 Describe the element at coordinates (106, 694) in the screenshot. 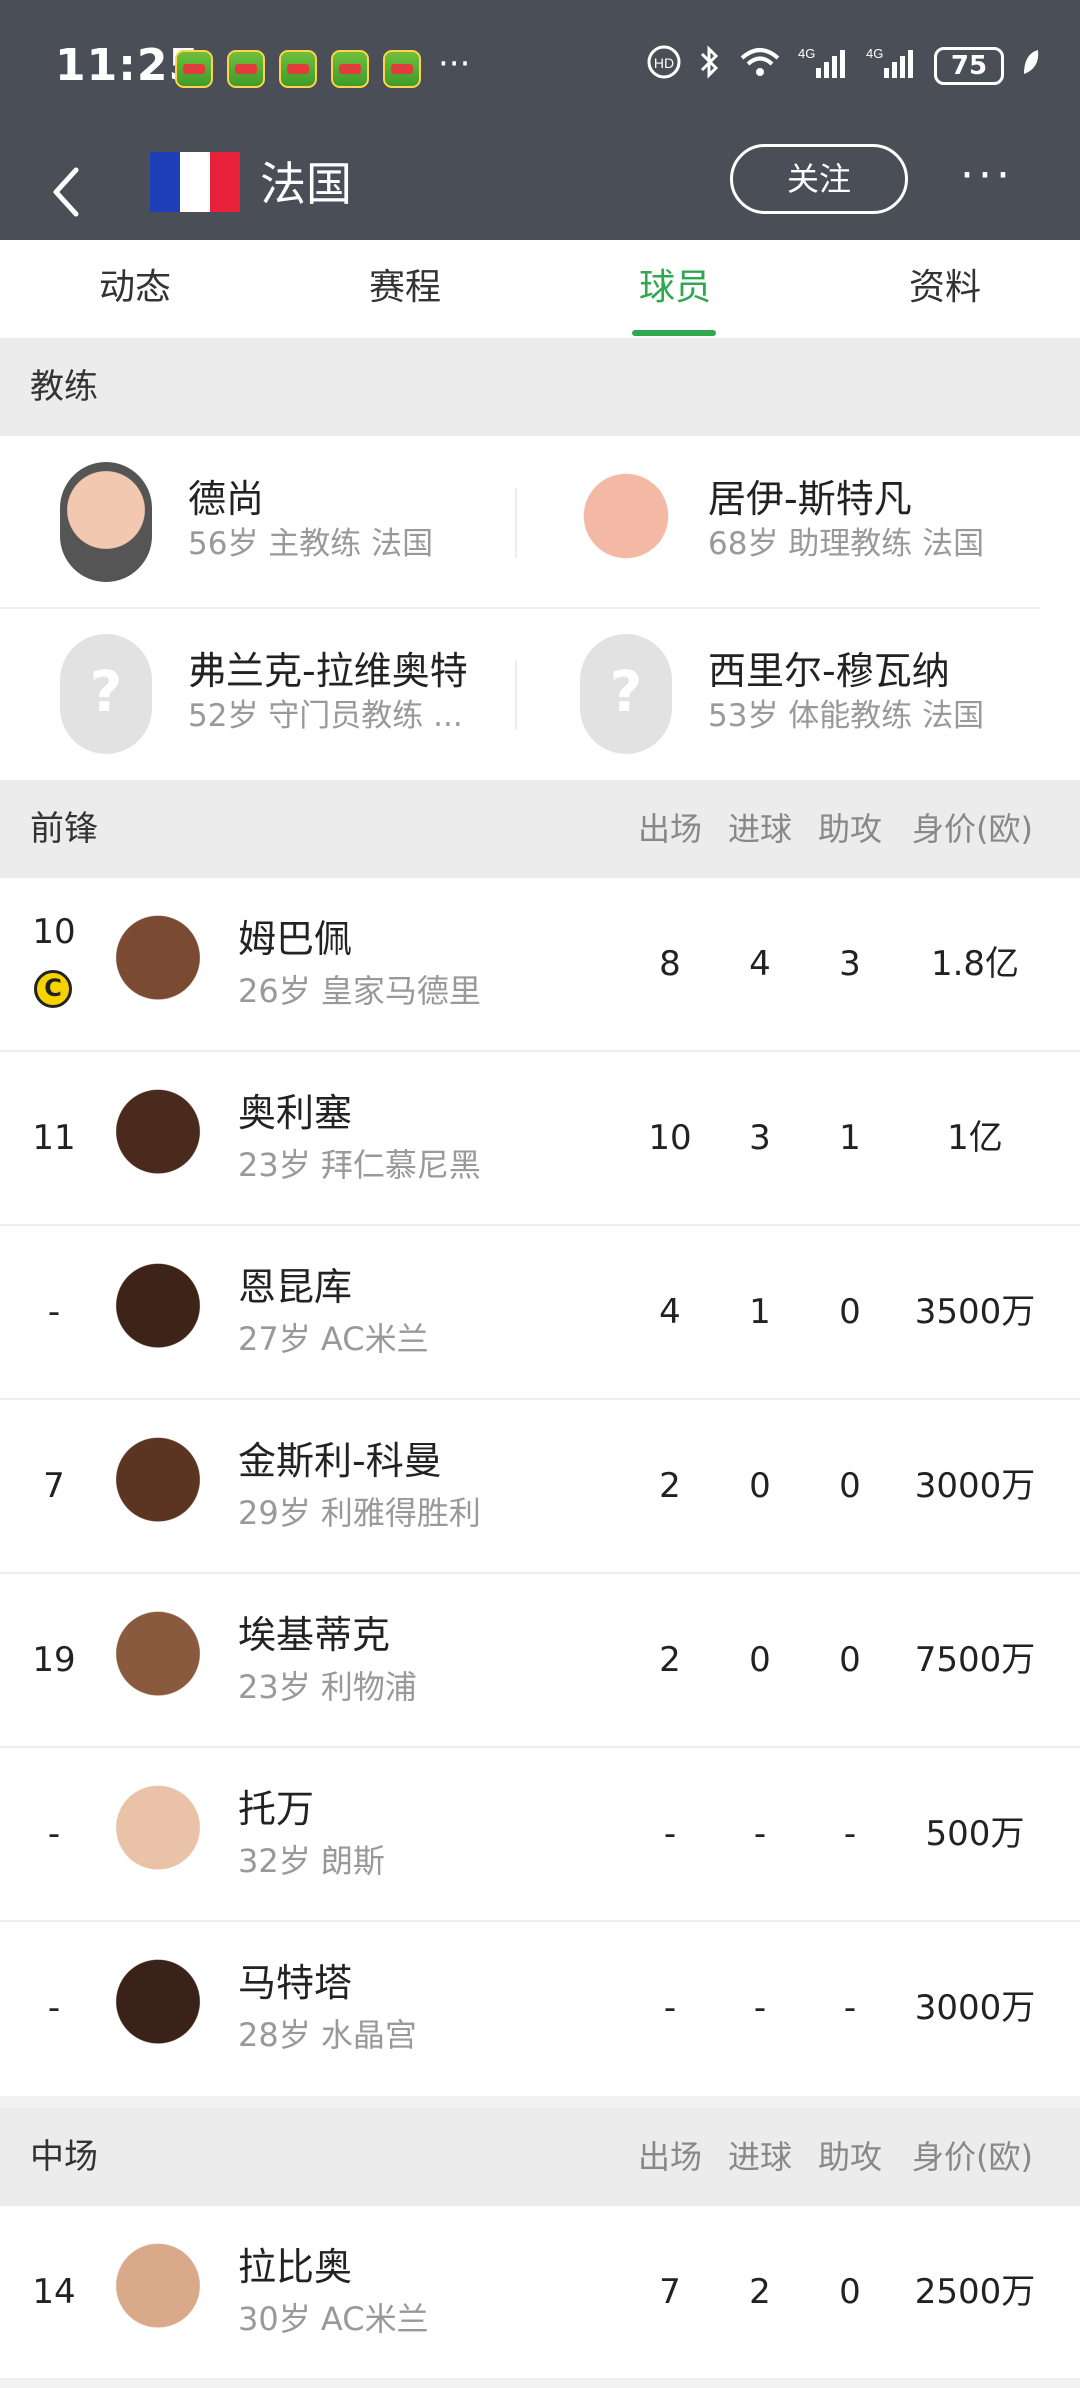

I see `placeholder-avatar-icon` at that location.